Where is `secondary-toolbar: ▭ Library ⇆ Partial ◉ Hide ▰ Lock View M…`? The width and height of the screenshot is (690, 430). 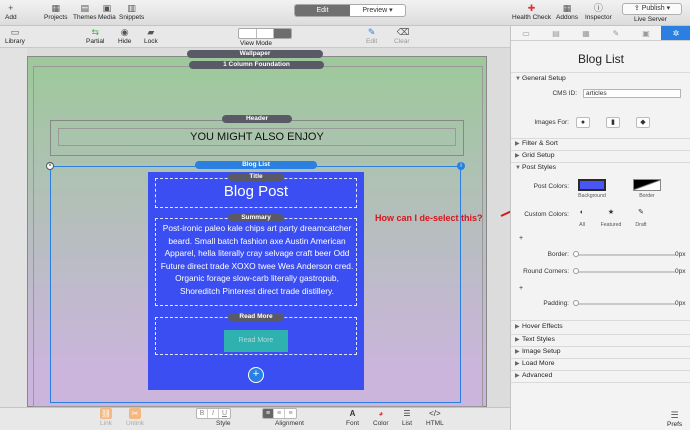
secondary-toolbar: ▭ Library ⇆ Partial ◉ Hide ▰ Lock View M… is located at coordinates (255, 37).